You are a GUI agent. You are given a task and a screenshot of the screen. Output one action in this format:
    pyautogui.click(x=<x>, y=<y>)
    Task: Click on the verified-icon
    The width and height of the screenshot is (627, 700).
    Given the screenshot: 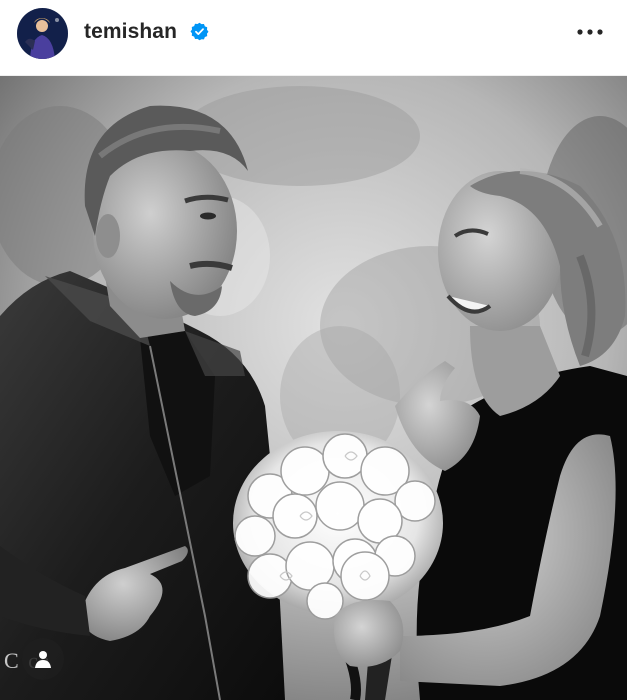 What is the action you would take?
    pyautogui.click(x=199, y=31)
    